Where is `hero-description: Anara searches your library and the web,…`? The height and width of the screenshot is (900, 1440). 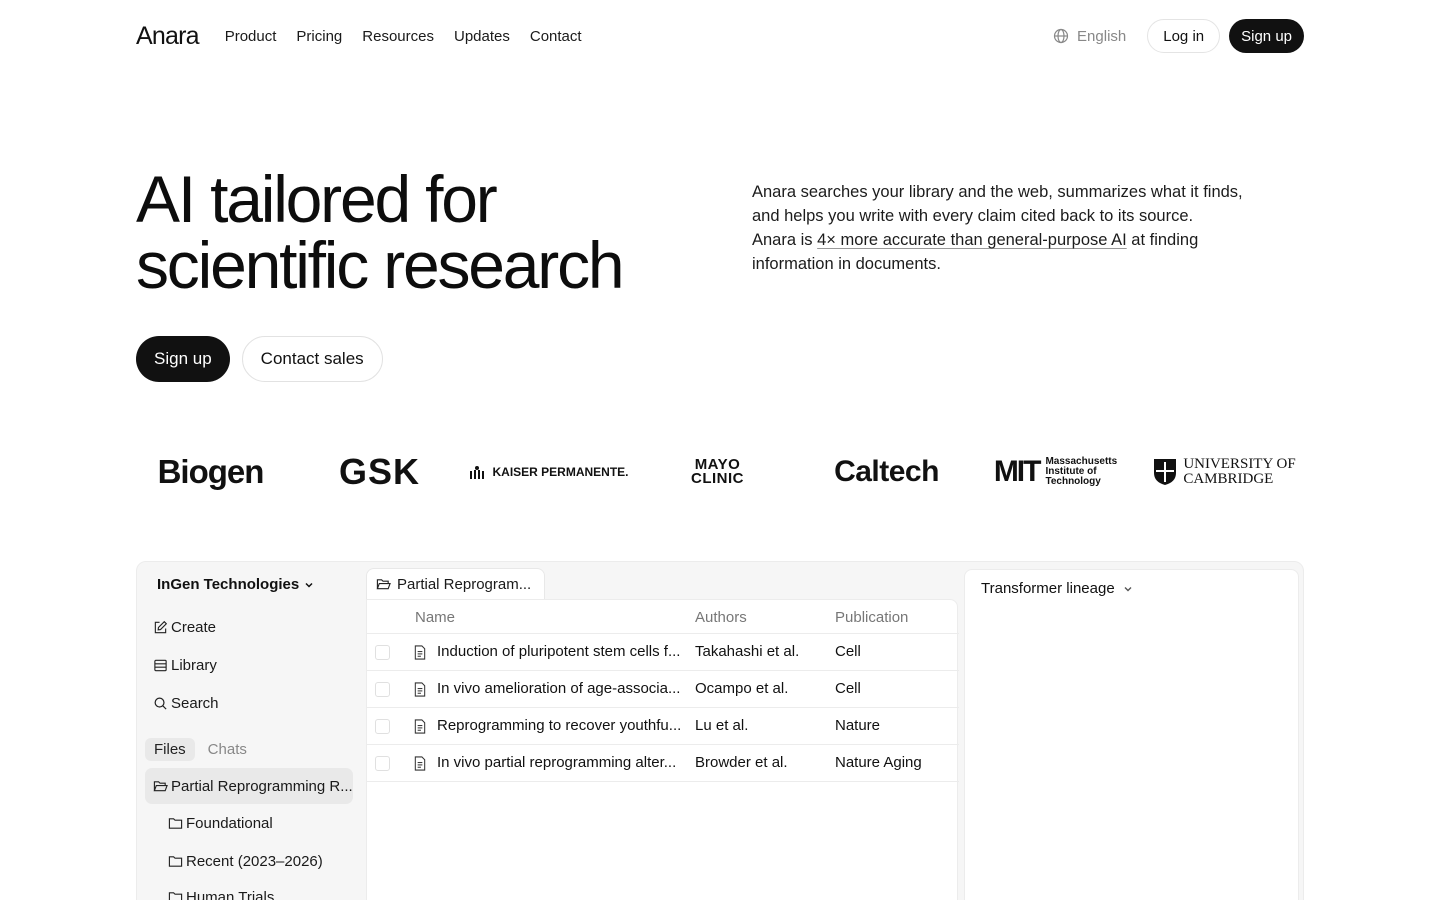
hero-description: Anara searches your library and the web,… is located at coordinates (1007, 228).